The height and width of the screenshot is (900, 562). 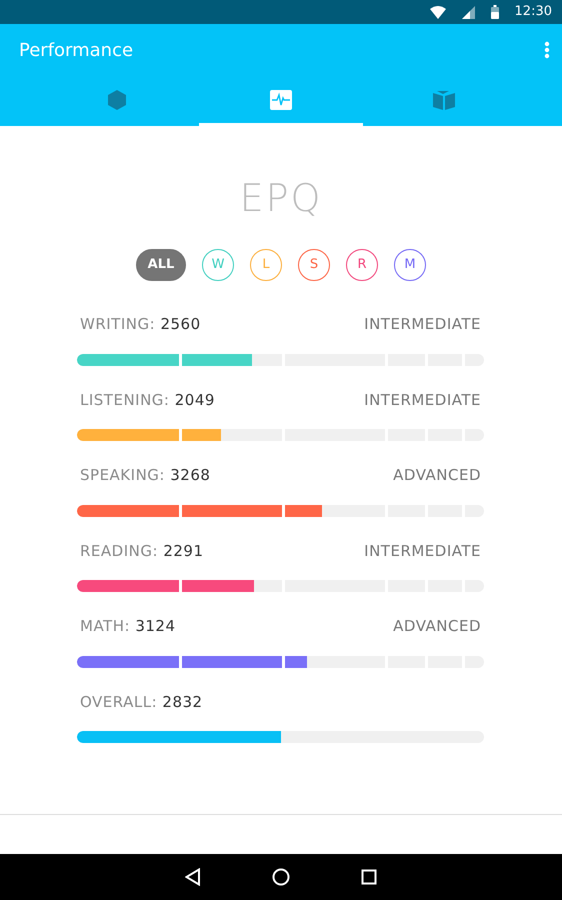 What do you see at coordinates (533, 12) in the screenshot?
I see `clock-time: 12:30` at bounding box center [533, 12].